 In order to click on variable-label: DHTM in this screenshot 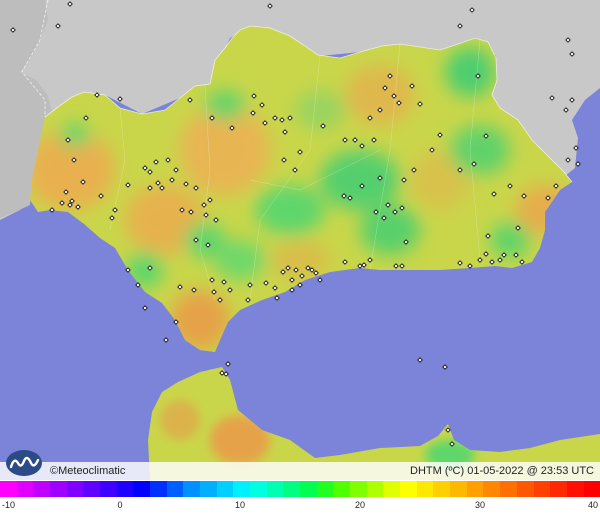, I will do `click(426, 471)`.